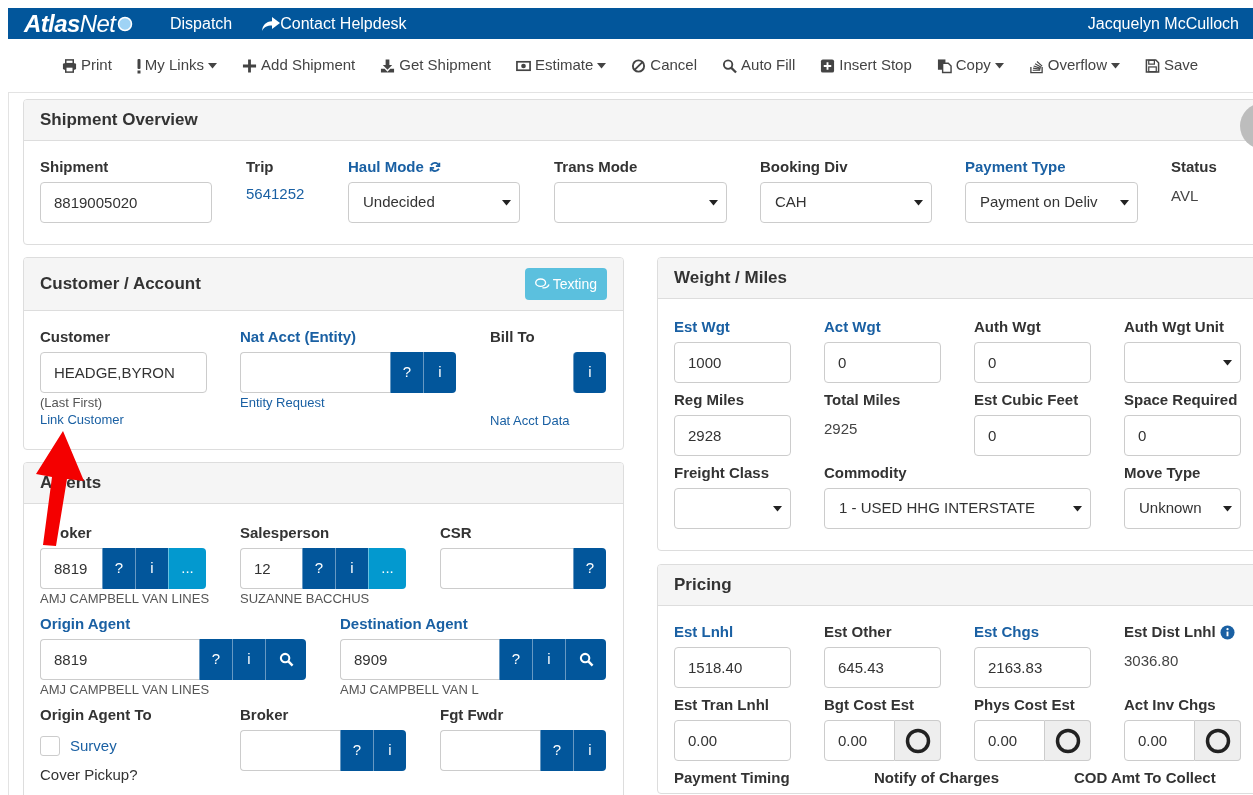 The image size is (1253, 795). Describe the element at coordinates (126, 202) in the screenshot. I see `input-field: 8819005020` at that location.